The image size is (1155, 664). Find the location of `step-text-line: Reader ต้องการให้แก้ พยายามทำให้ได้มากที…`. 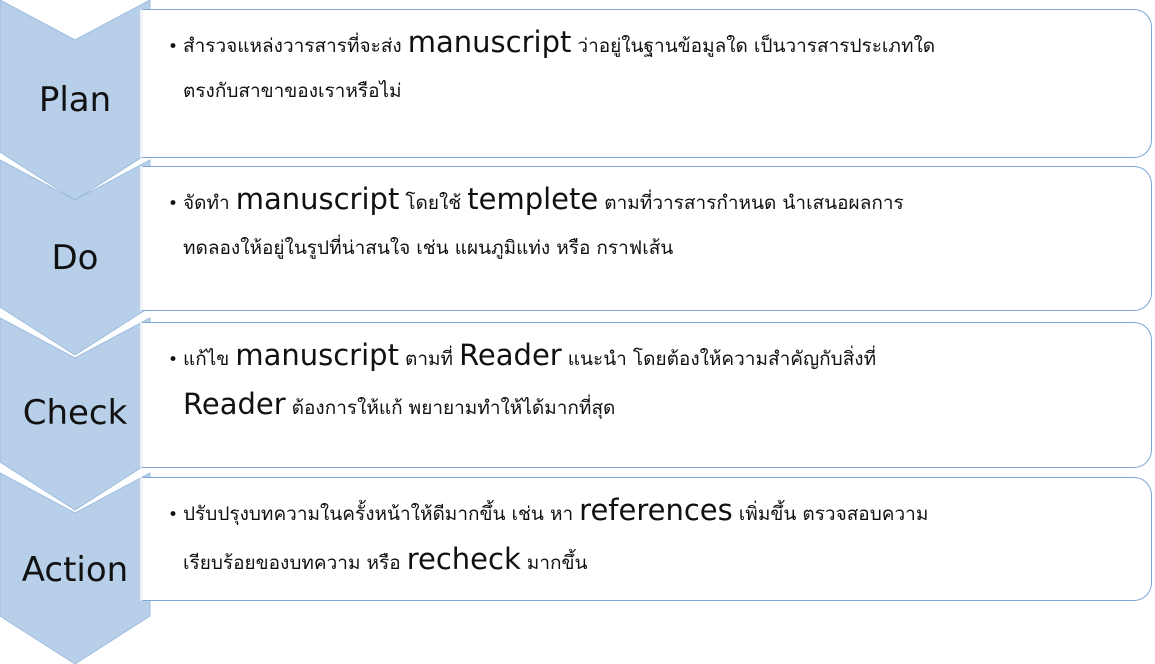

step-text-line: Reader ต้องการให้แก้ พยายามทำให้ได้มากที… is located at coordinates (654, 406).